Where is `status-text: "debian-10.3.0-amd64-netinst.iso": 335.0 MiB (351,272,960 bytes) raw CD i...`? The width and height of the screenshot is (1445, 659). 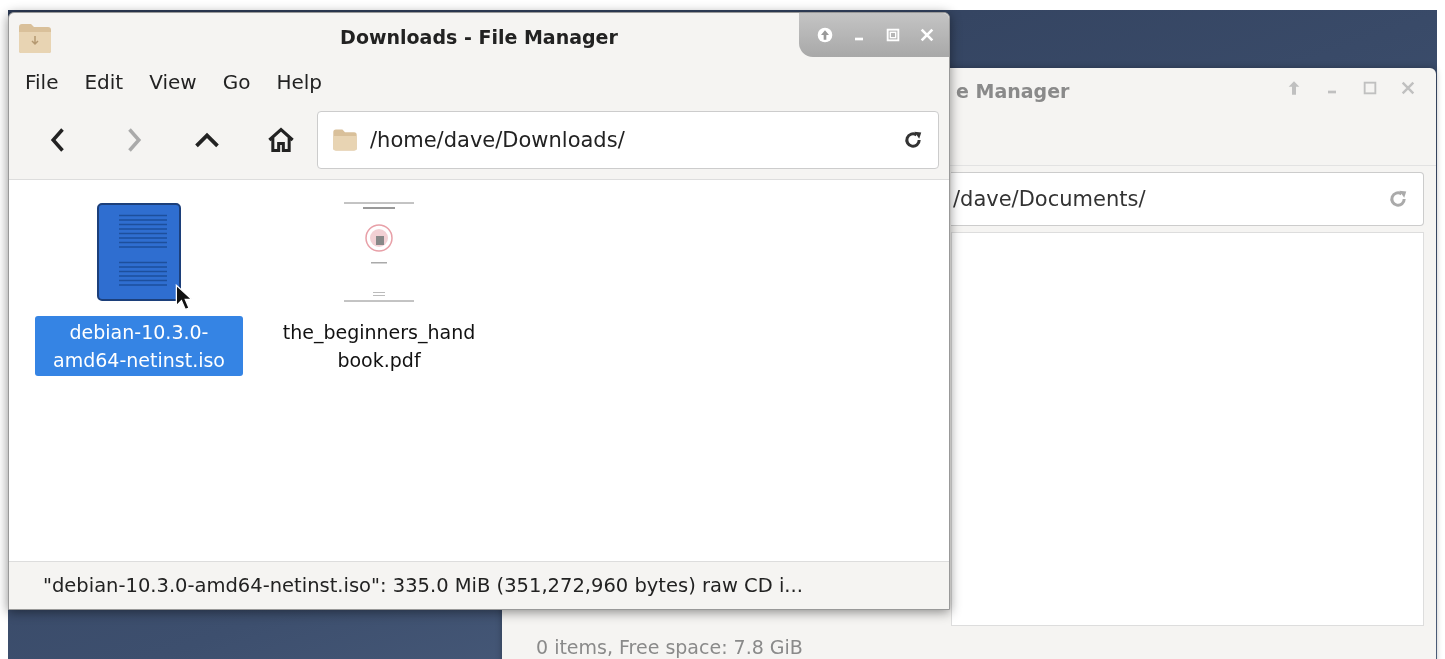
status-text: "debian-10.3.0-amd64-netinst.iso": 335.0 MiB (351,272,960 bytes) raw CD i... is located at coordinates (423, 585).